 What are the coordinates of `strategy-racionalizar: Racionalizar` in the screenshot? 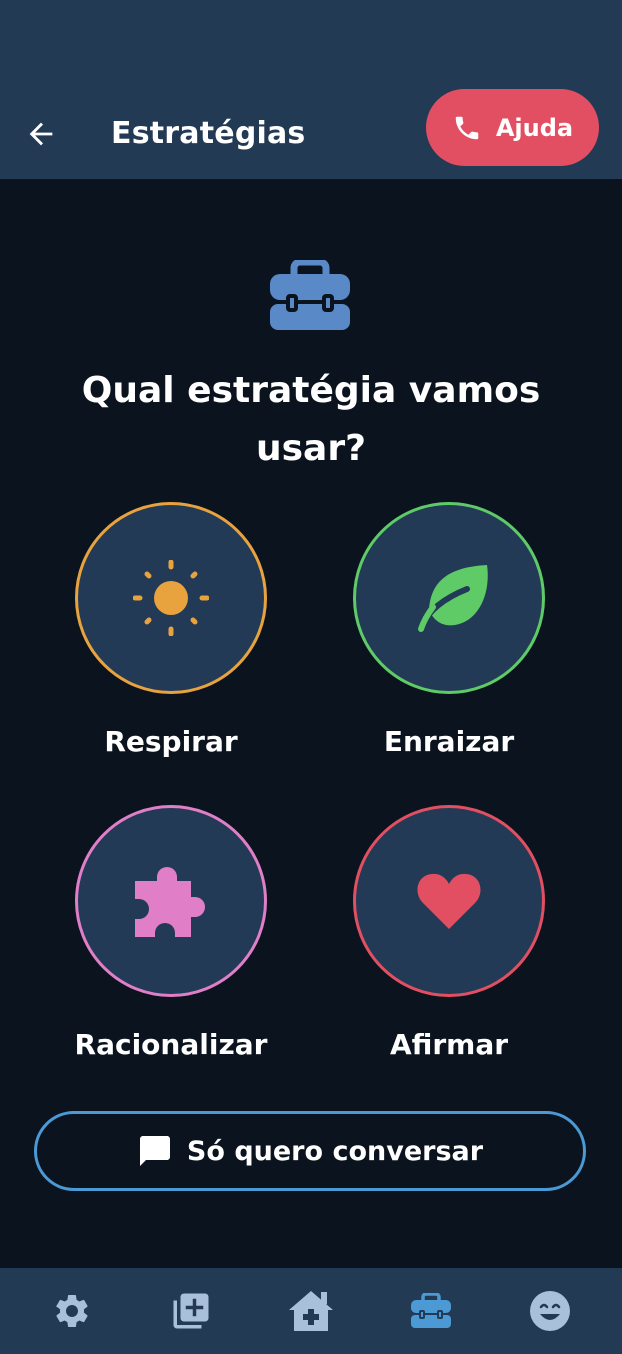 It's located at (171, 935).